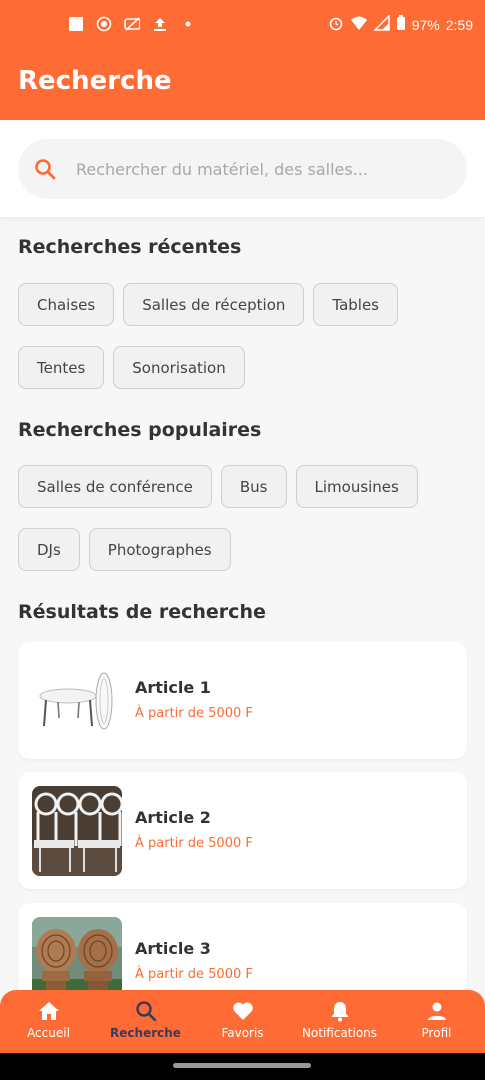 This screenshot has width=485, height=1080. I want to click on nav-label: Favoris, so click(242, 1033).